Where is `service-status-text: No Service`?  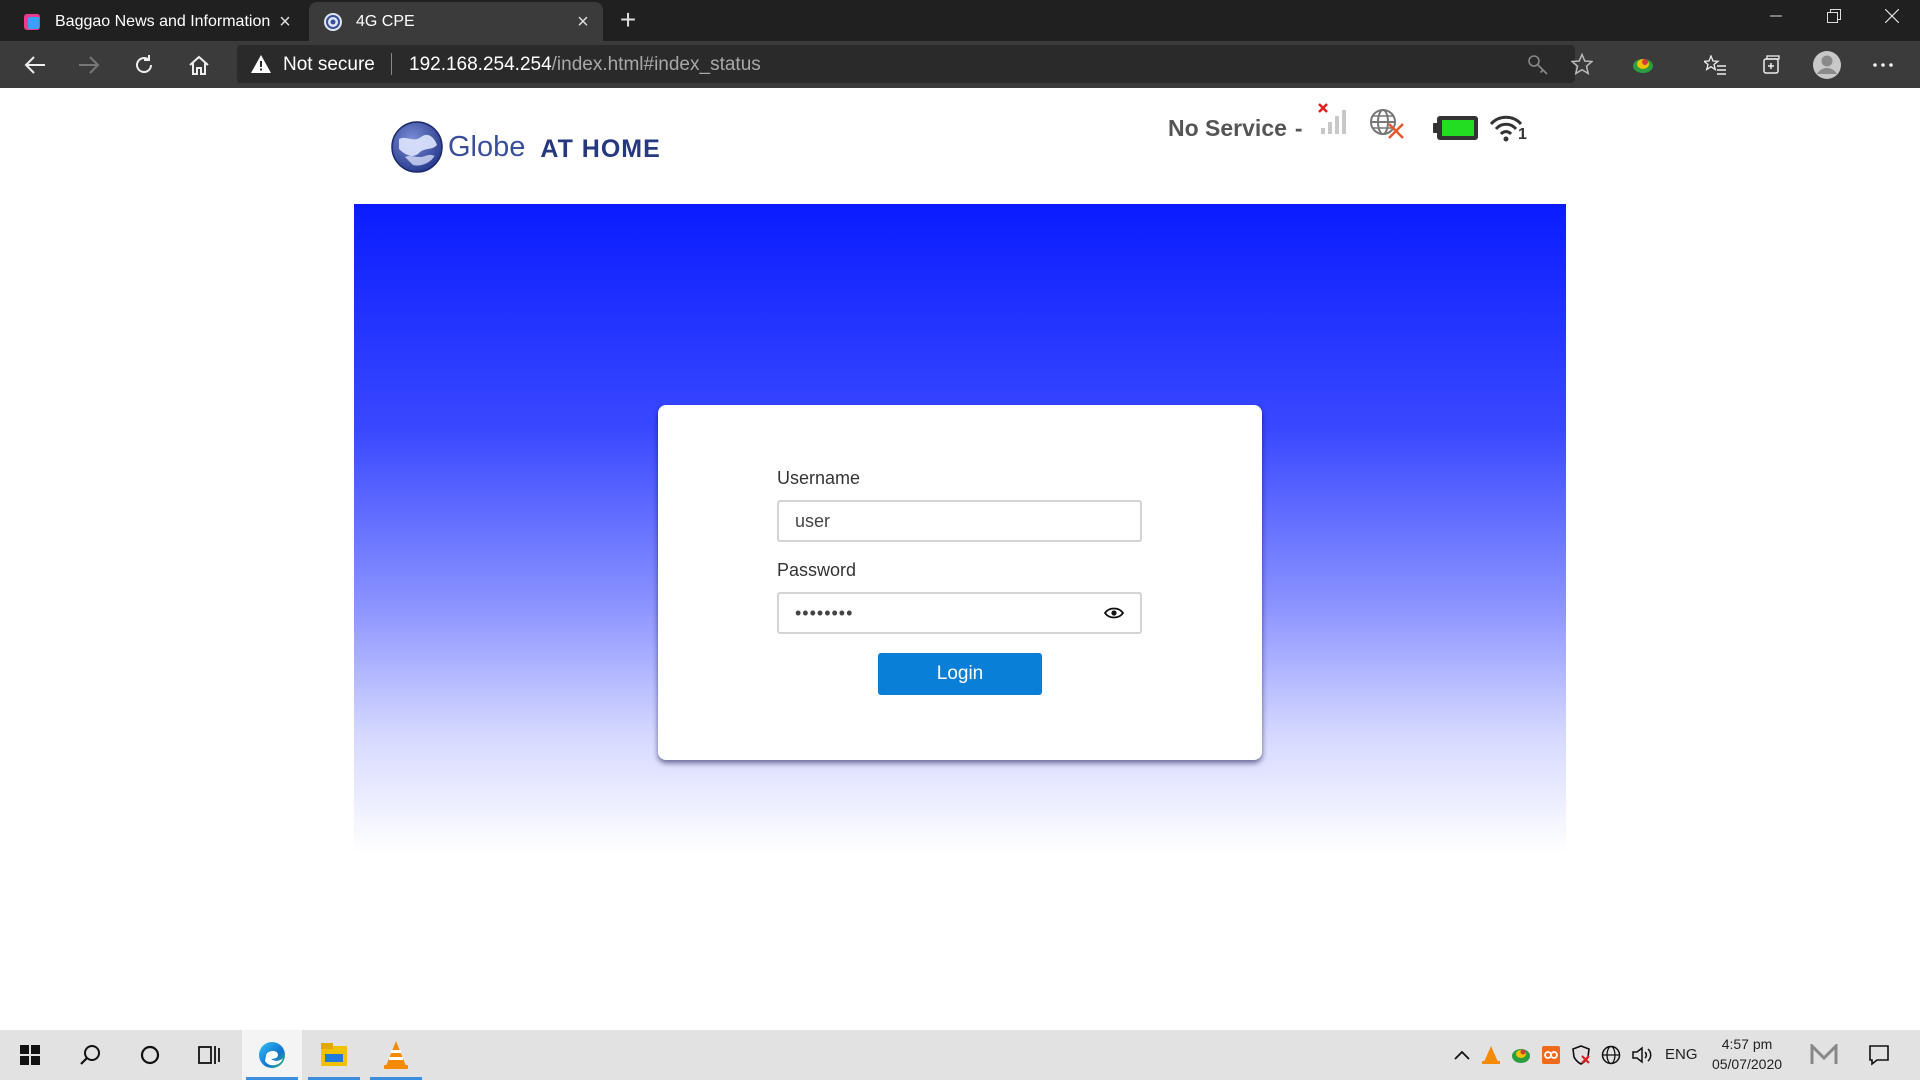
service-status-text: No Service is located at coordinates (1227, 127).